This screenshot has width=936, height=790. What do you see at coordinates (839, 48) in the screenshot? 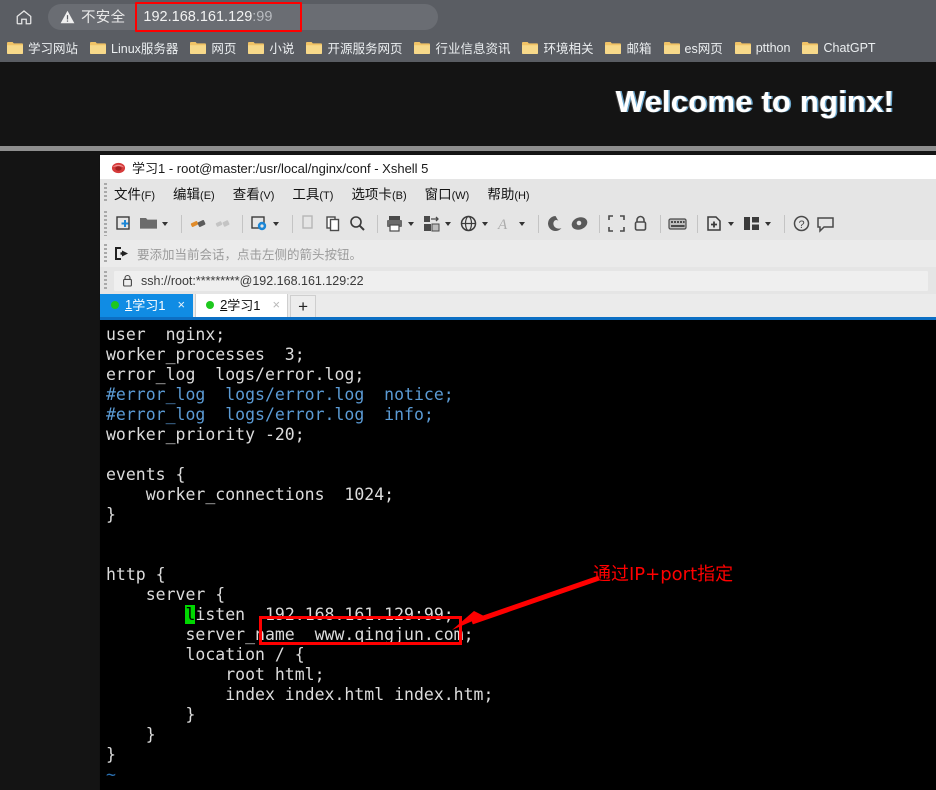
I see `bookmark-item: ChatGPT` at bounding box center [839, 48].